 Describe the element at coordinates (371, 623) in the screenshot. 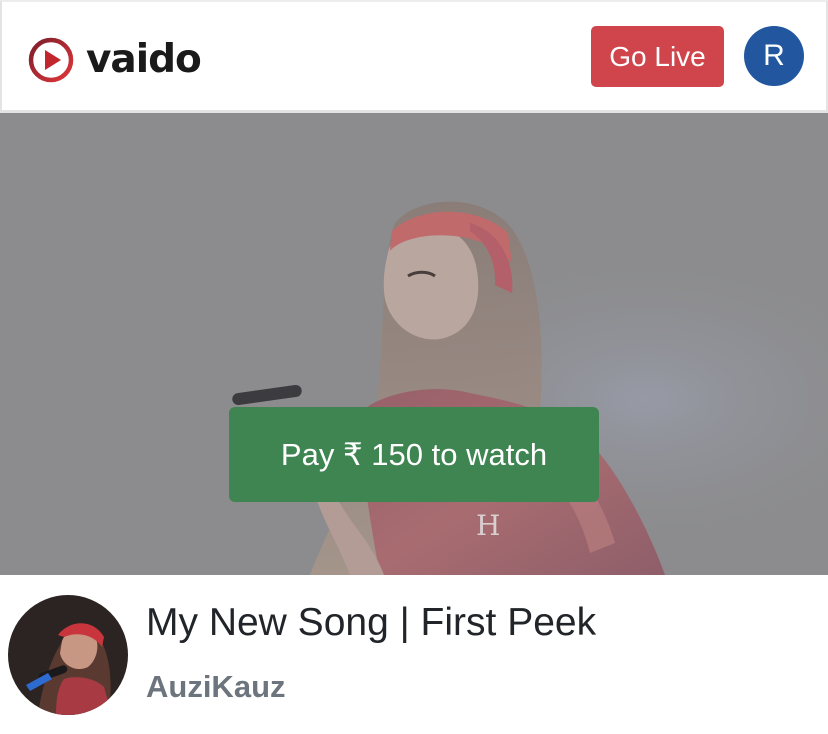

I see `video-title: My New Song | First Peek` at that location.